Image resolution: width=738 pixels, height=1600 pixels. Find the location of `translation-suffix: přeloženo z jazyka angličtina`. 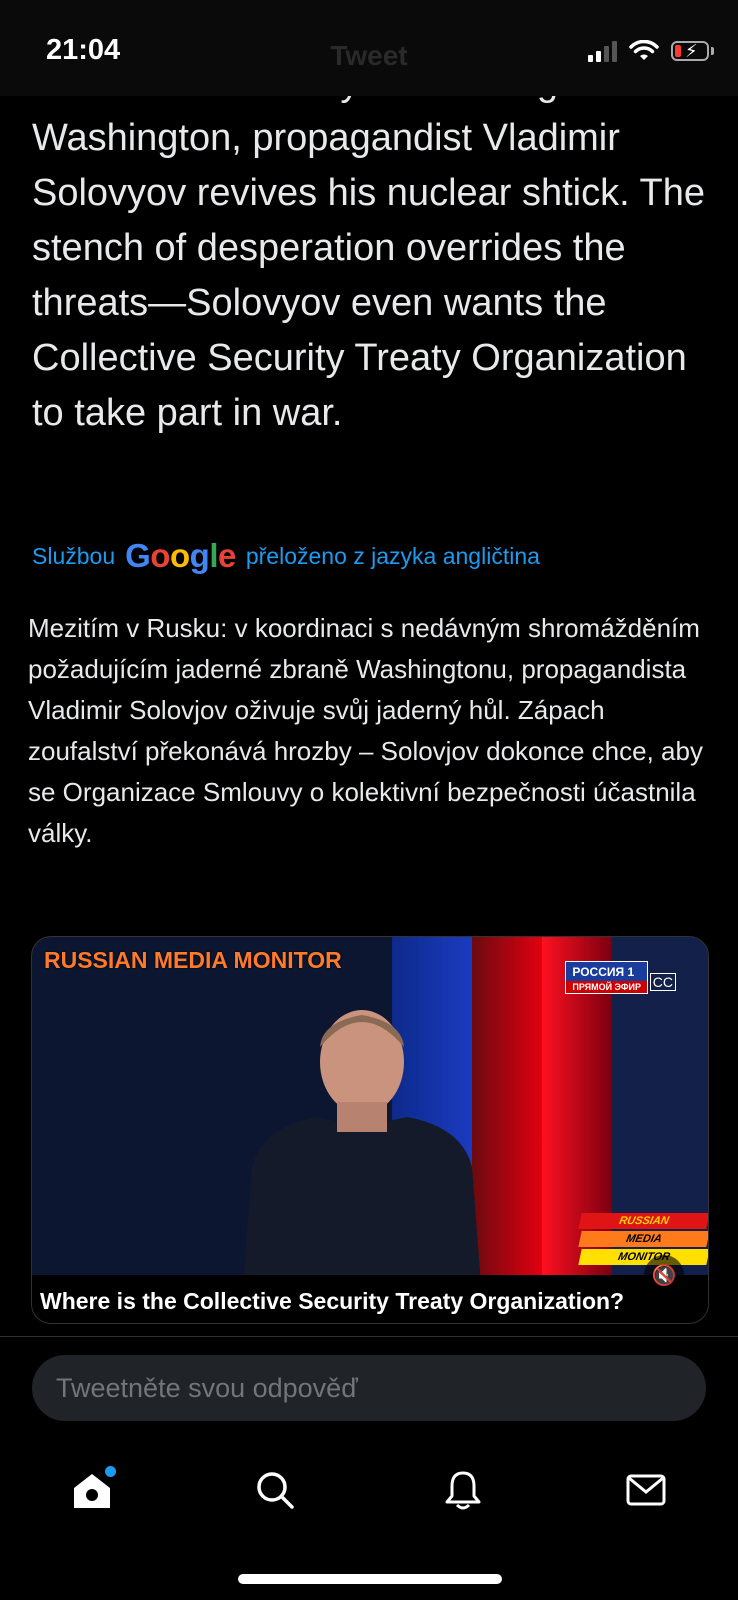

translation-suffix: přeloženo z jazyka angličtina is located at coordinates (392, 555).